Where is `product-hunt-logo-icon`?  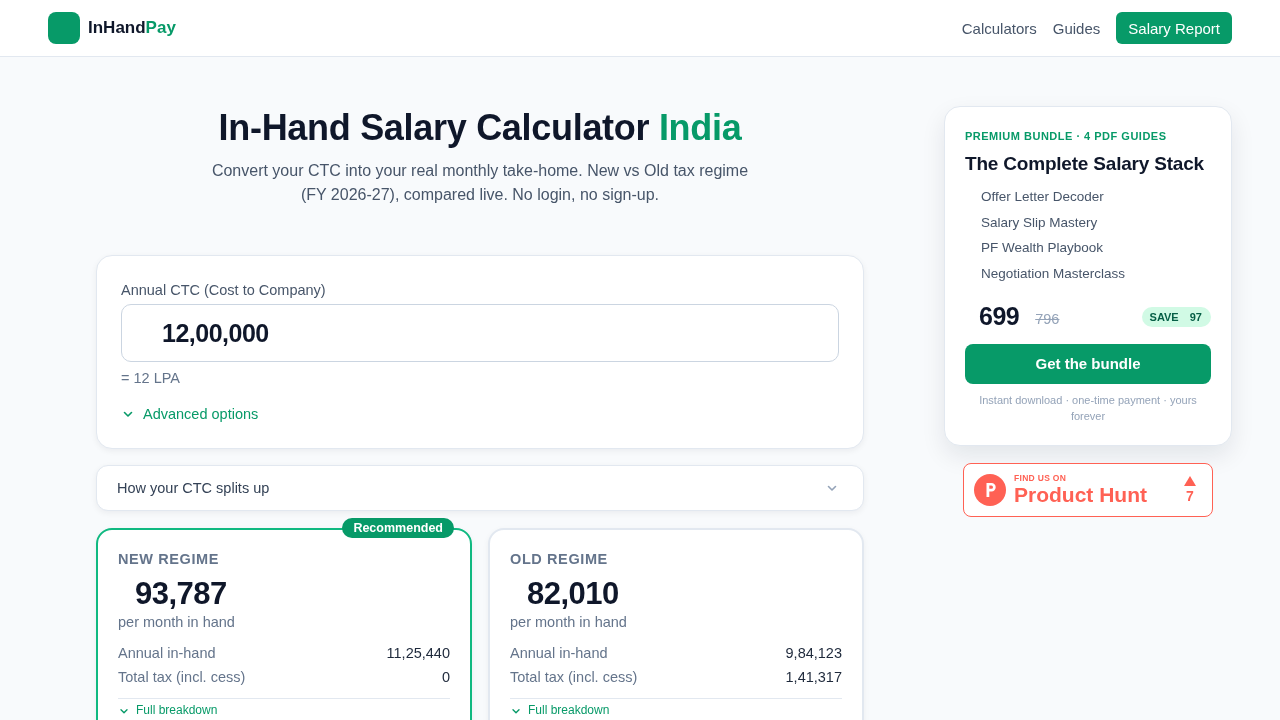 product-hunt-logo-icon is located at coordinates (990, 489).